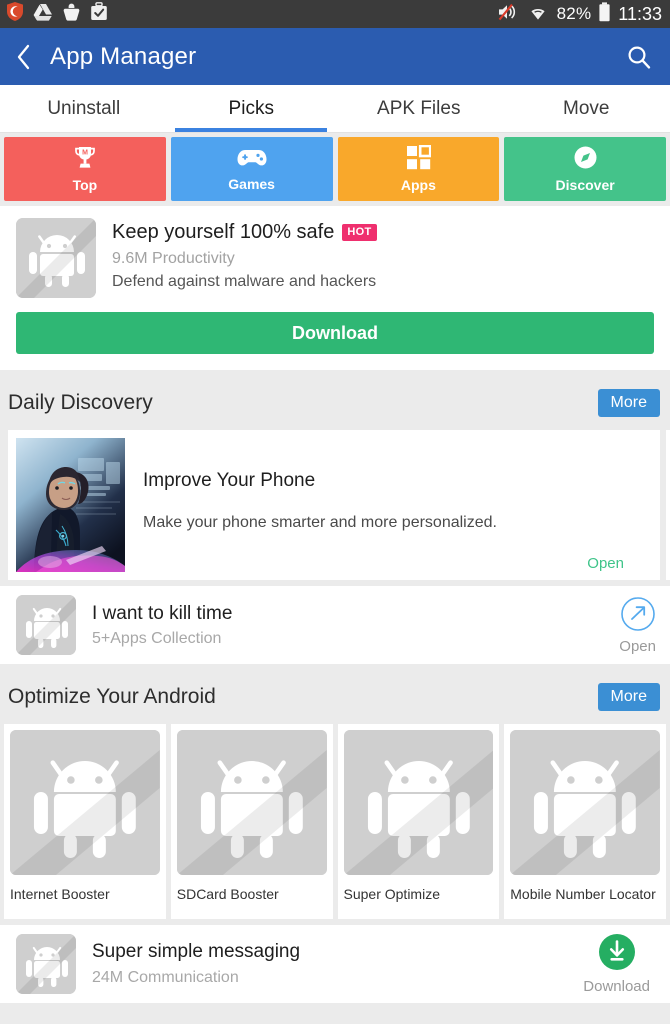 Image resolution: width=670 pixels, height=1024 pixels. I want to click on featured-title-row: Keep yourself 100% safe HOT, so click(383, 232).